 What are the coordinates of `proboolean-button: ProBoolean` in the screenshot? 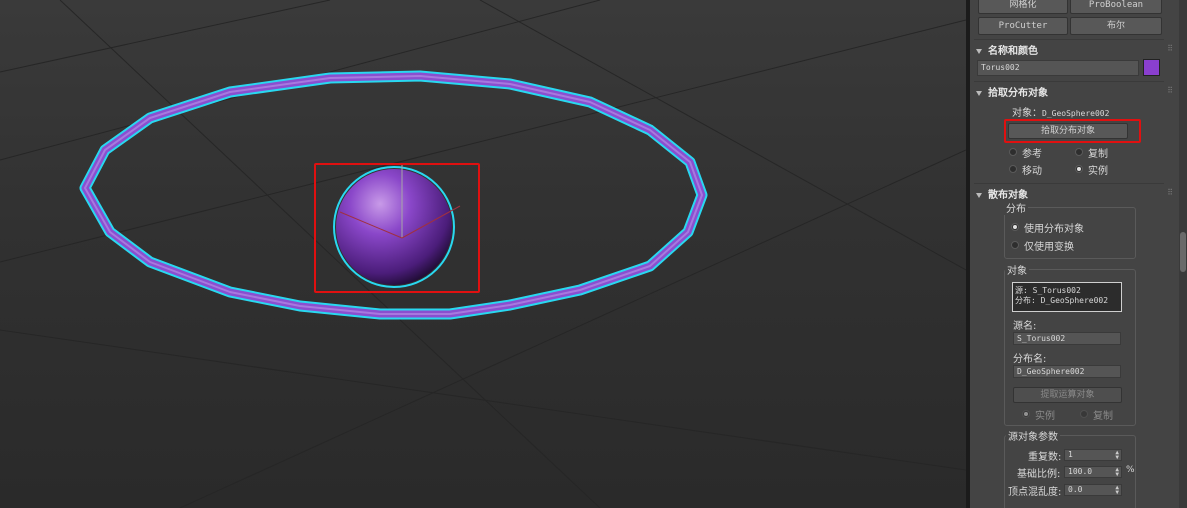 It's located at (1116, 7).